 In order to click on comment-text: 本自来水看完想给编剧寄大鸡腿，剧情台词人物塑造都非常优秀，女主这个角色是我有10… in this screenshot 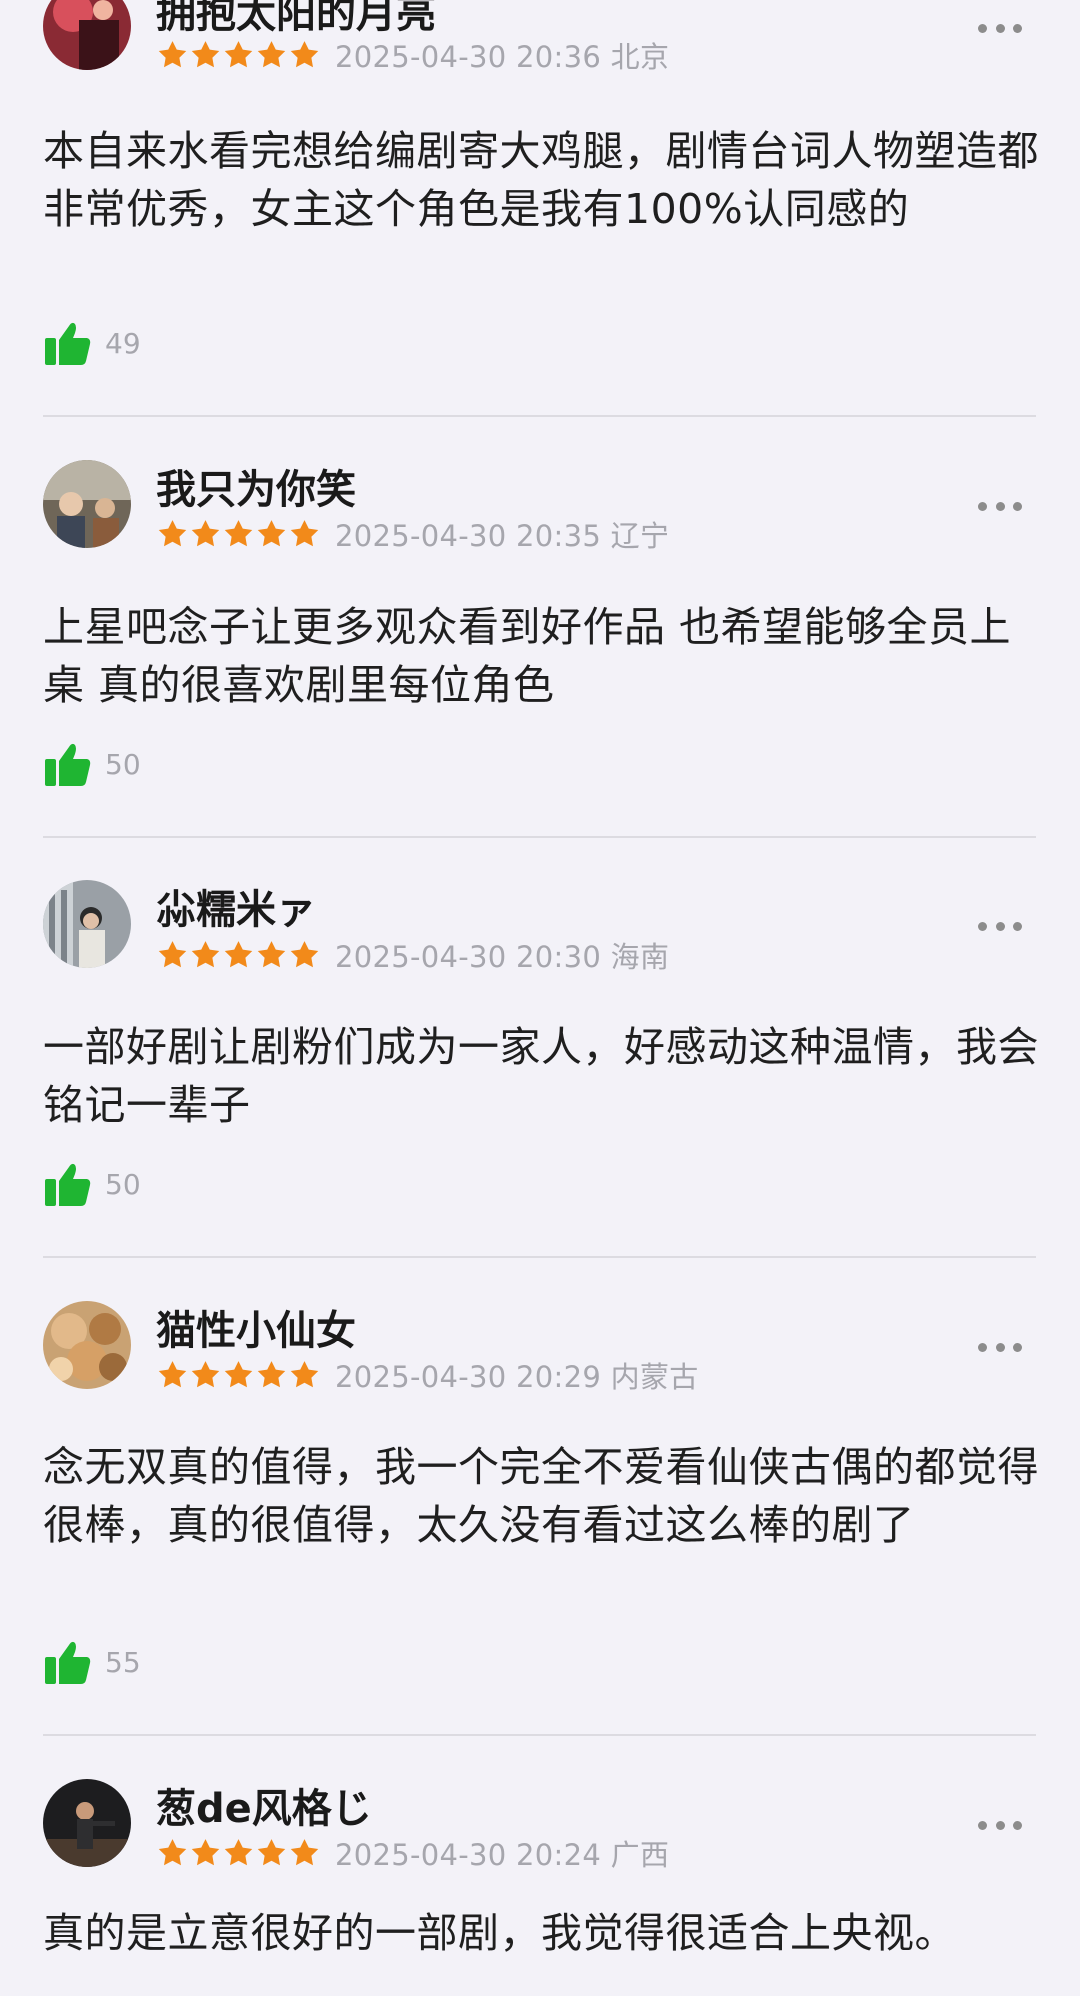, I will do `click(541, 180)`.